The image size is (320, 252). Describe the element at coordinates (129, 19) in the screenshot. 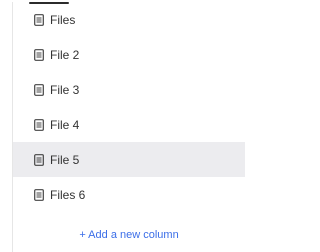

I see `list-item-files: Files` at that location.